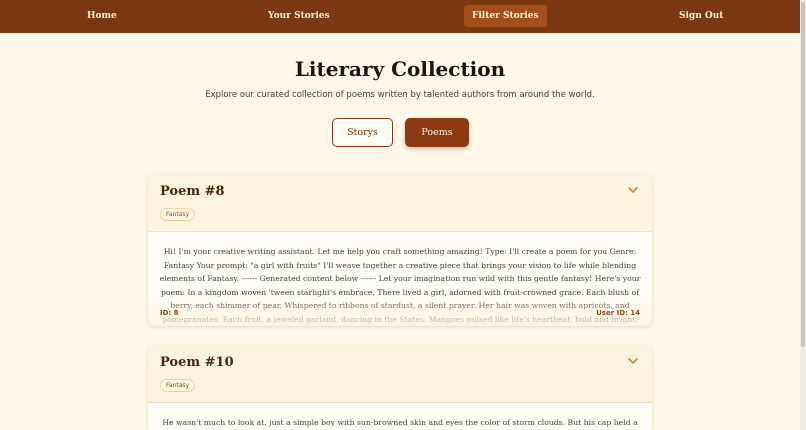 The image size is (806, 430). I want to click on storys-filter-button: Storys, so click(362, 132).